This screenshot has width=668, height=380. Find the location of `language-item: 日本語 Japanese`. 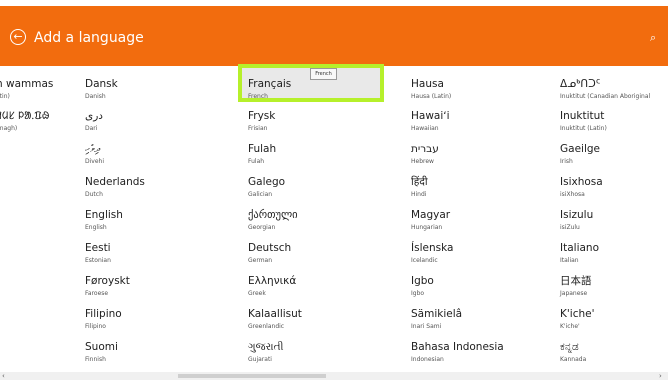

language-item: 日本語 Japanese is located at coordinates (576, 290).